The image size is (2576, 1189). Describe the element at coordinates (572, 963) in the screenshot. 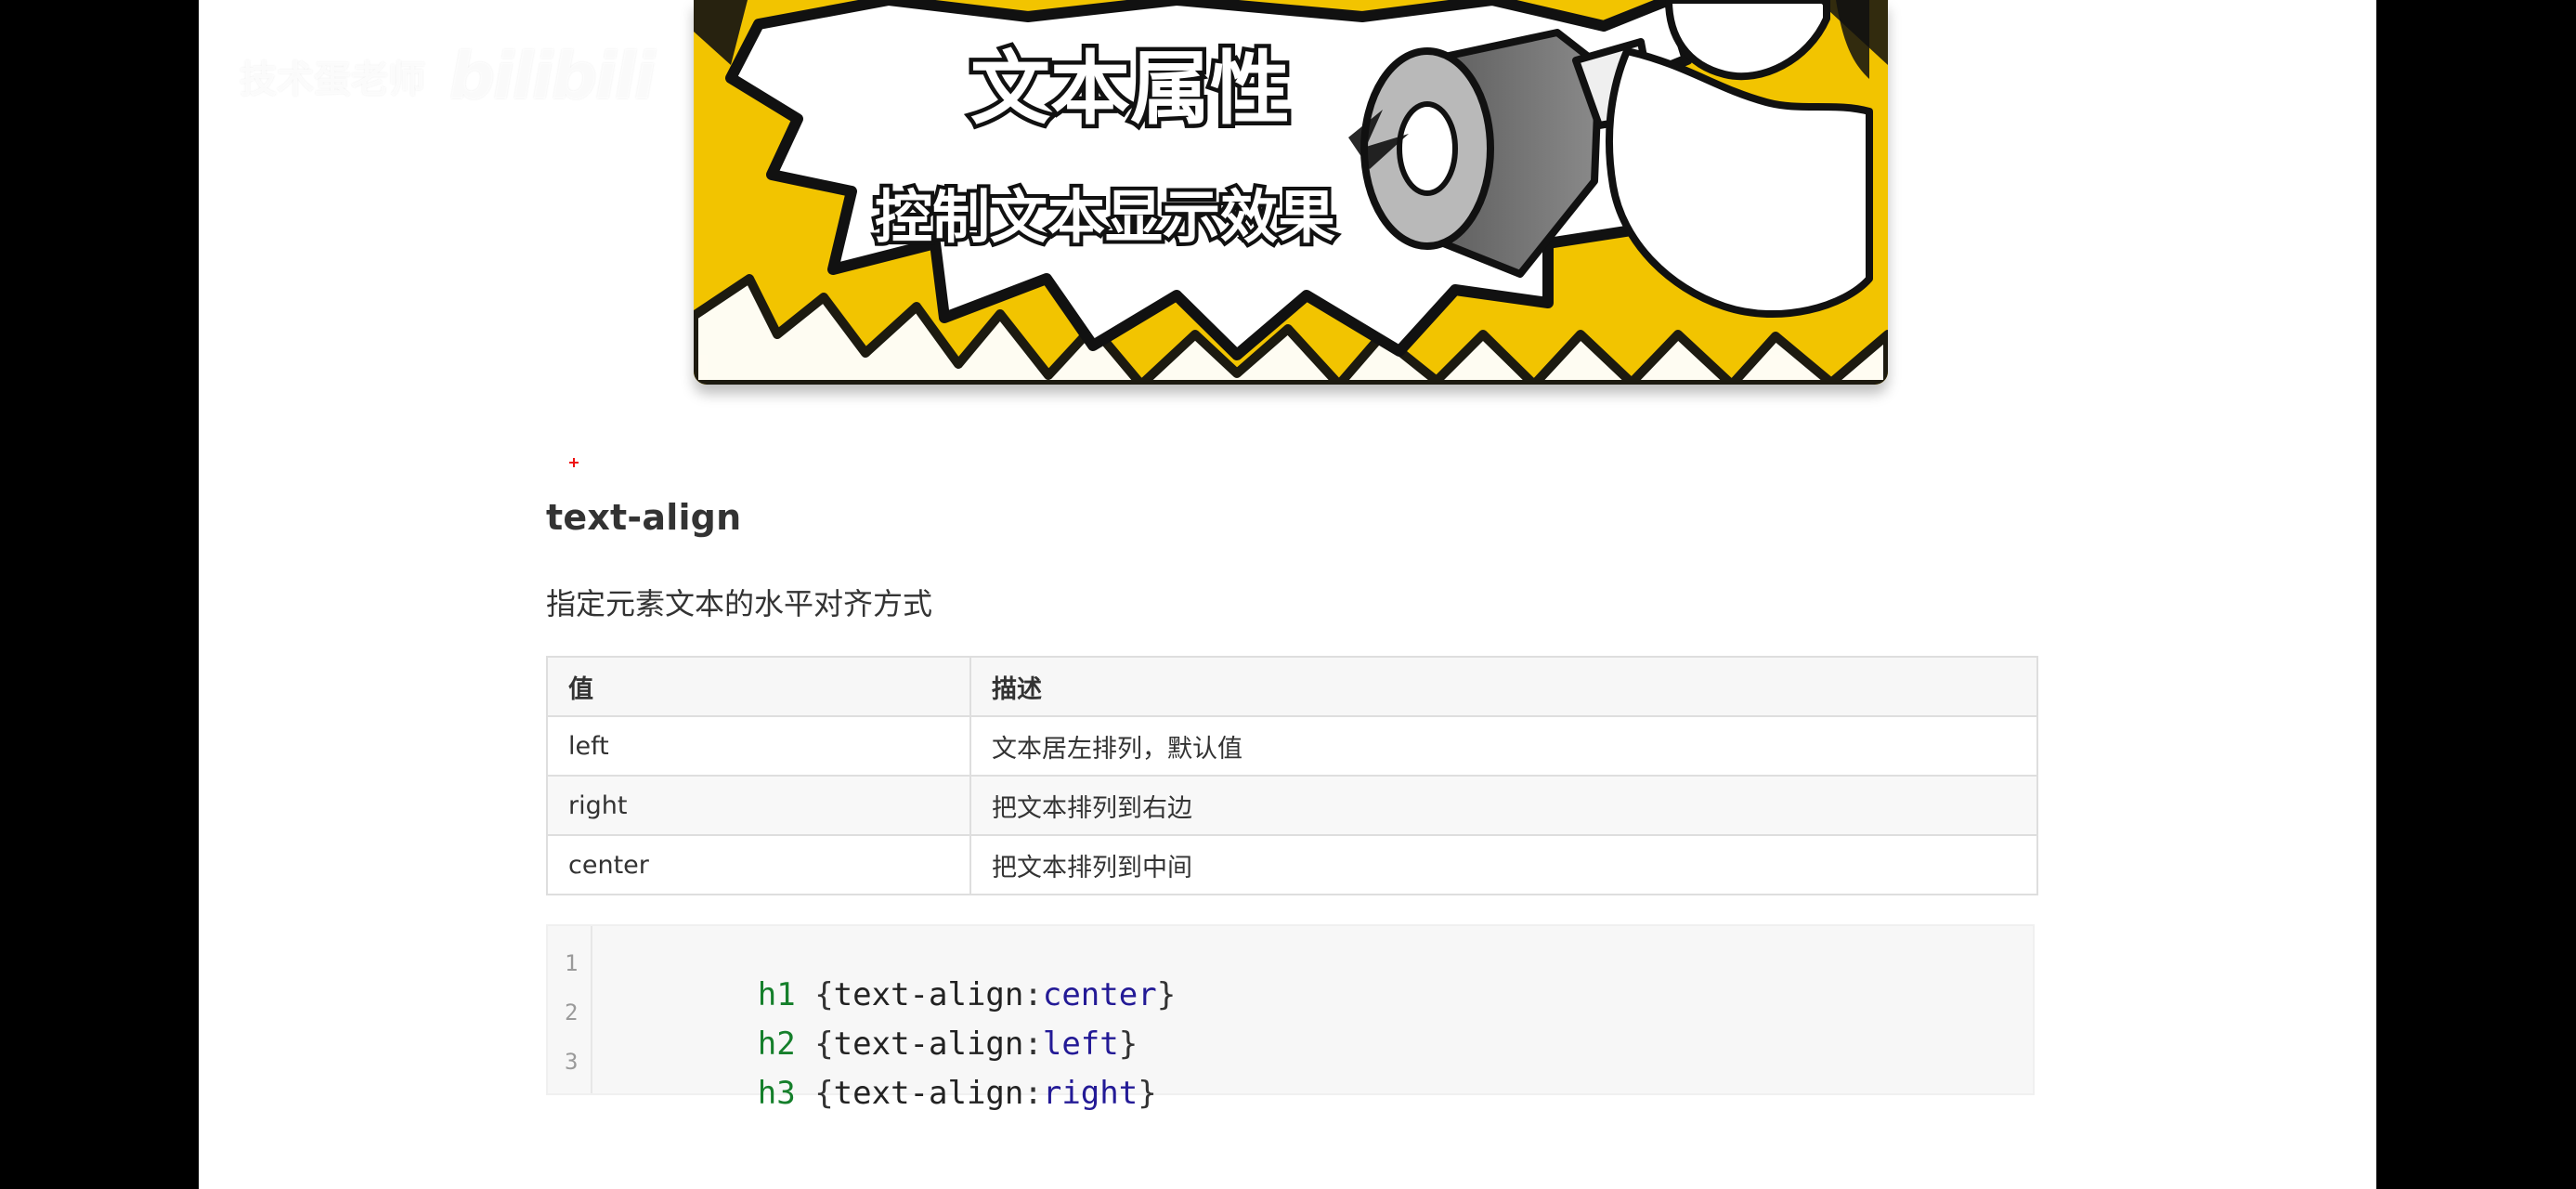

I see `line-number: 1` at that location.